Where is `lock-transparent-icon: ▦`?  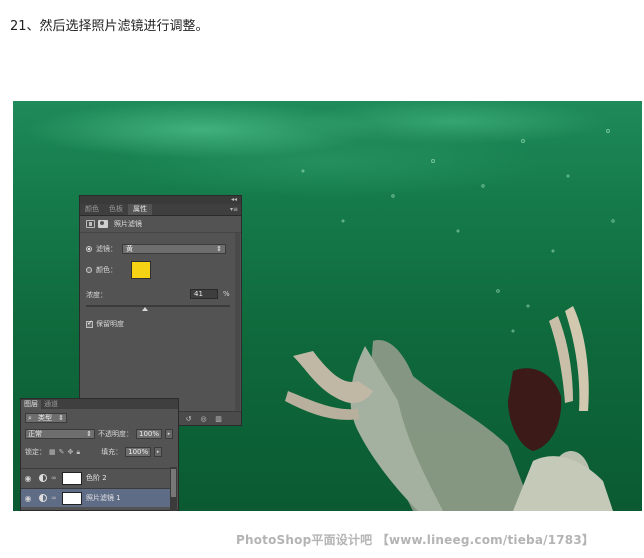 lock-transparent-icon: ▦ is located at coordinates (52, 452).